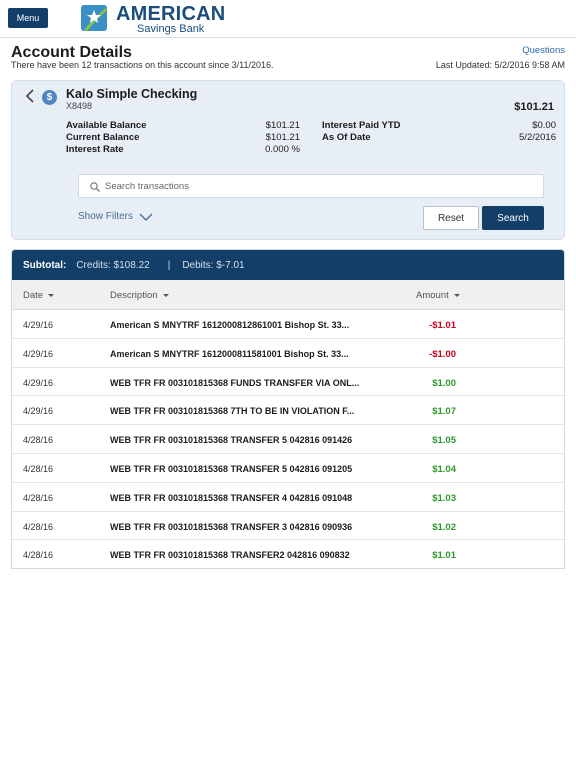 The width and height of the screenshot is (576, 768). What do you see at coordinates (444, 383) in the screenshot?
I see `transaction-amount: $1.00` at bounding box center [444, 383].